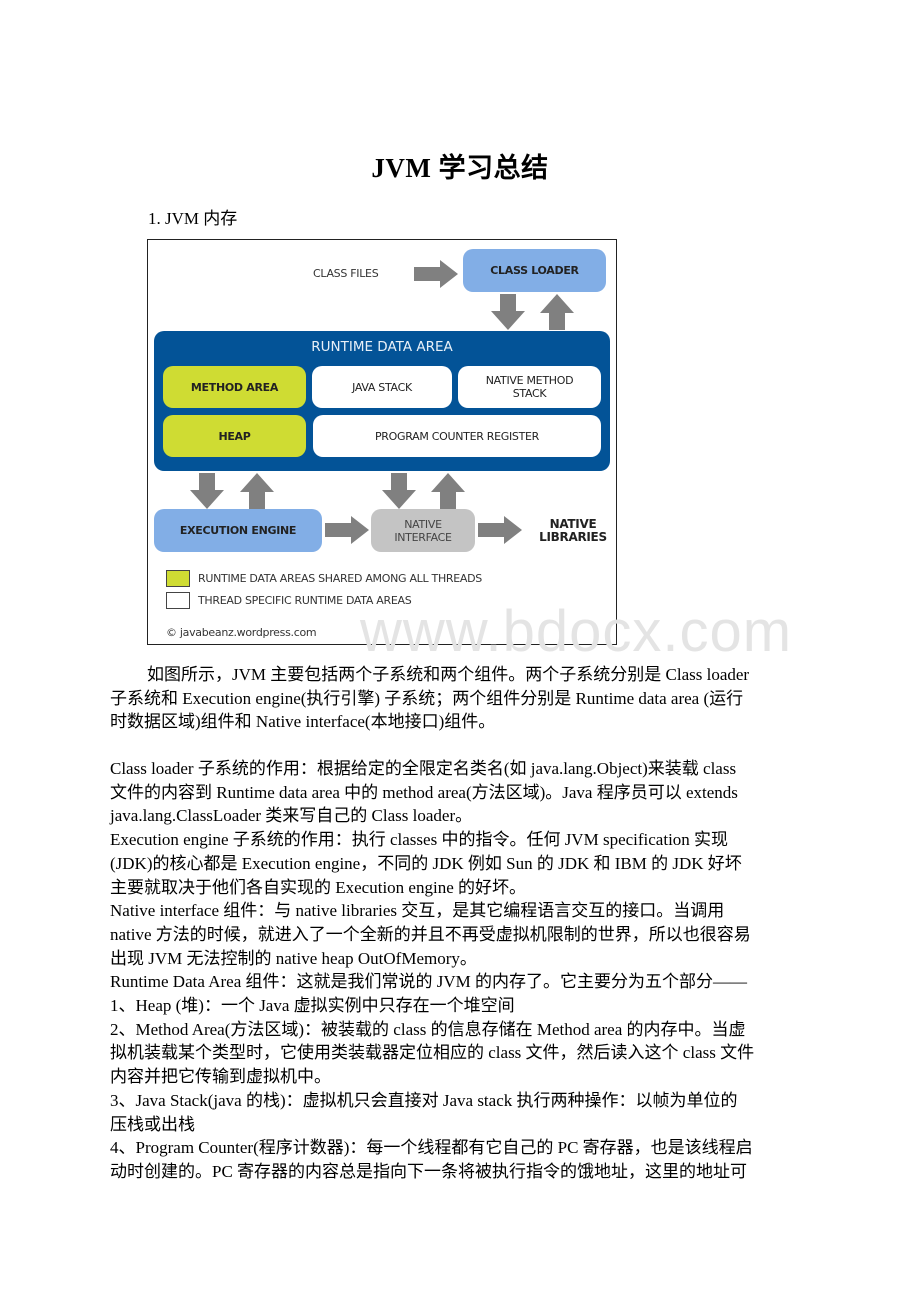 This screenshot has height=1302, width=920. Describe the element at coordinates (293, 958) in the screenshot. I see `body-line: 出现 JVM 无法控制的 native heap OutOfMemory。` at that location.